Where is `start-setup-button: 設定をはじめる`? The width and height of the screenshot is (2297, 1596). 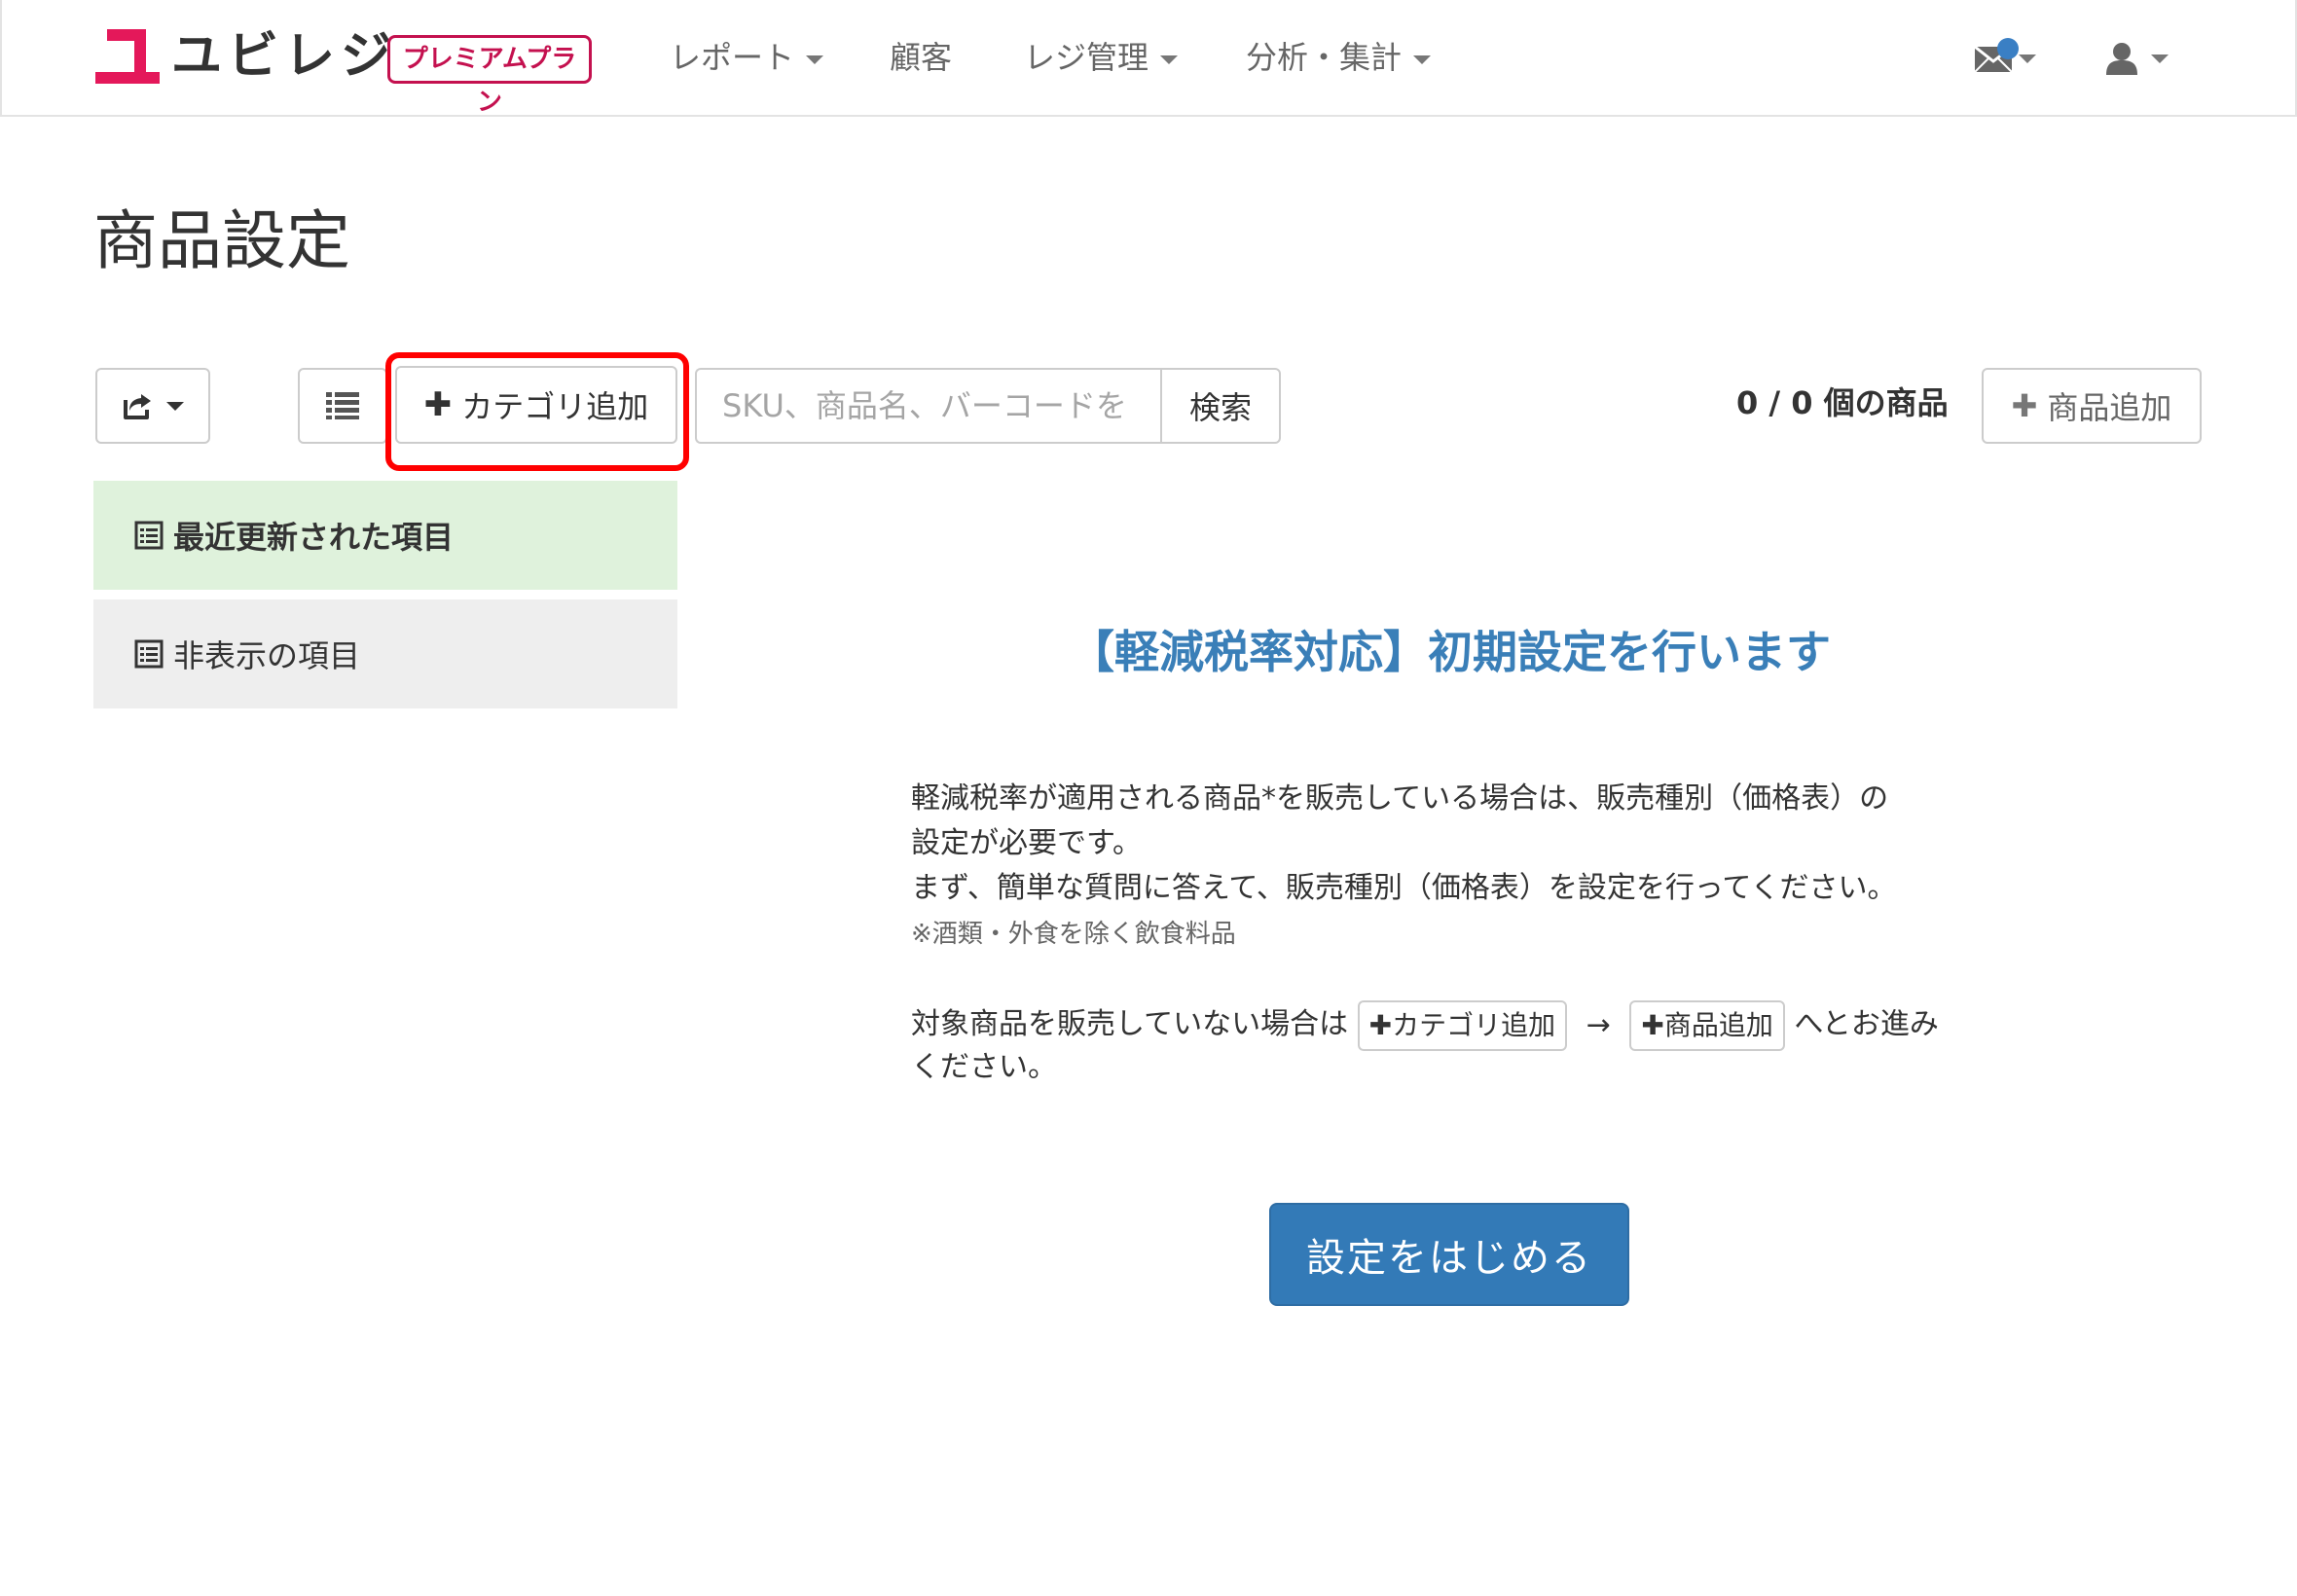
start-setup-button: 設定をはじめる is located at coordinates (1449, 1254).